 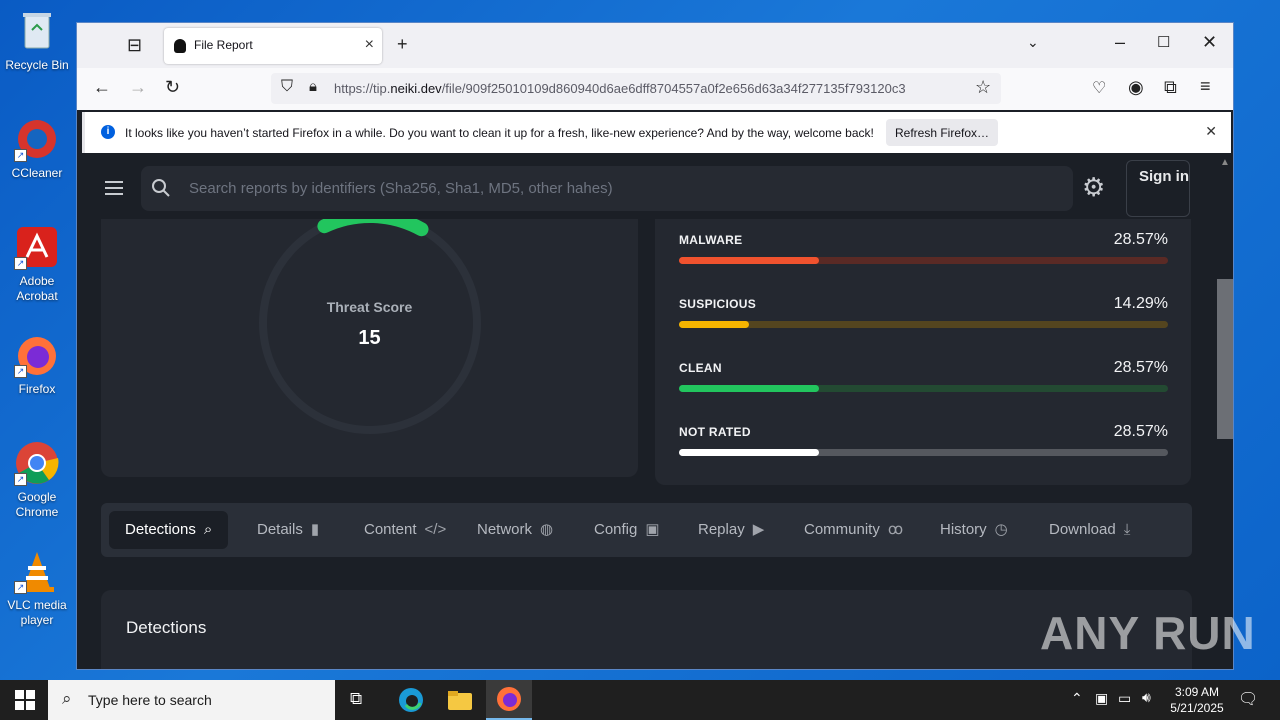 What do you see at coordinates (460, 700) in the screenshot?
I see `file-explorer-icon` at bounding box center [460, 700].